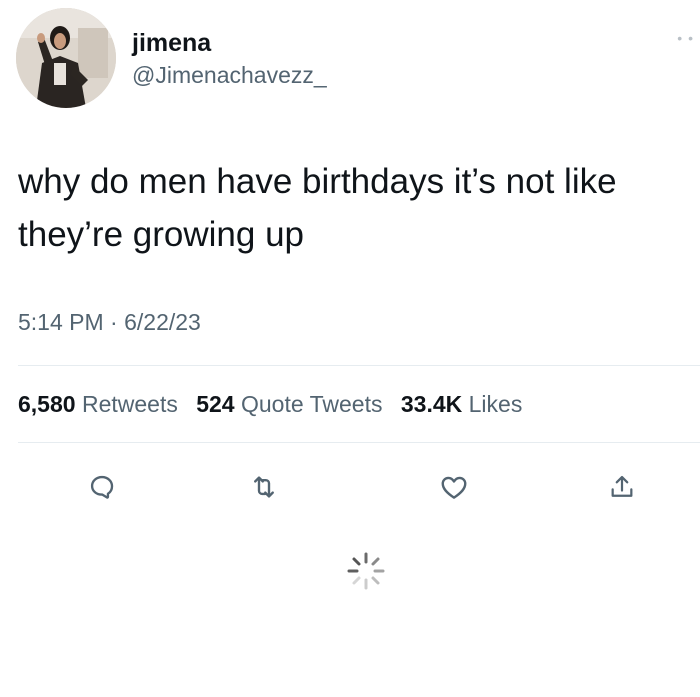 Image resolution: width=700 pixels, height=697 pixels. Describe the element at coordinates (47, 404) in the screenshot. I see `retweets-count: 6,580` at that location.